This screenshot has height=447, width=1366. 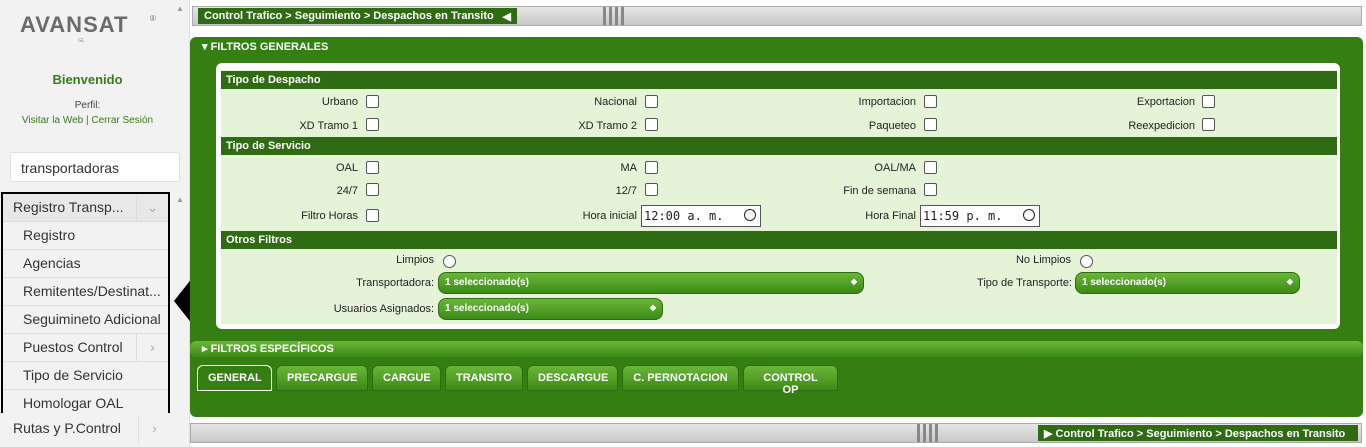 I want to click on label-oal: OAL, so click(x=346, y=168).